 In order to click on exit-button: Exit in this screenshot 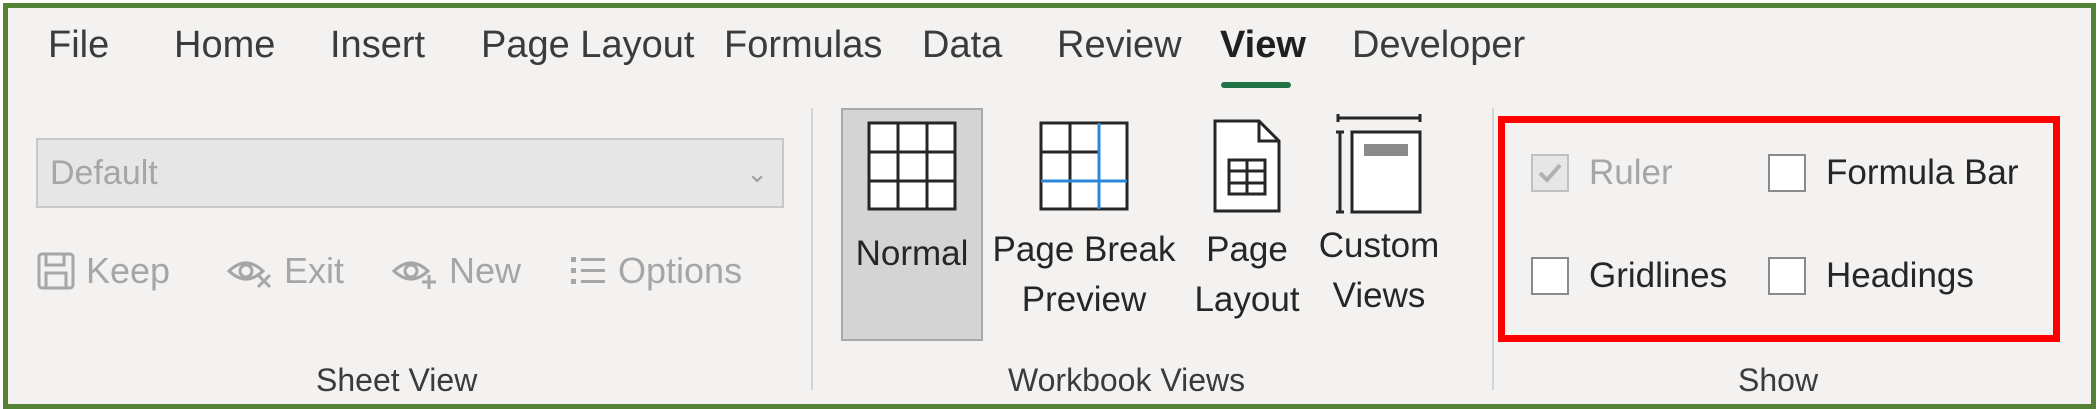, I will do `click(285, 271)`.